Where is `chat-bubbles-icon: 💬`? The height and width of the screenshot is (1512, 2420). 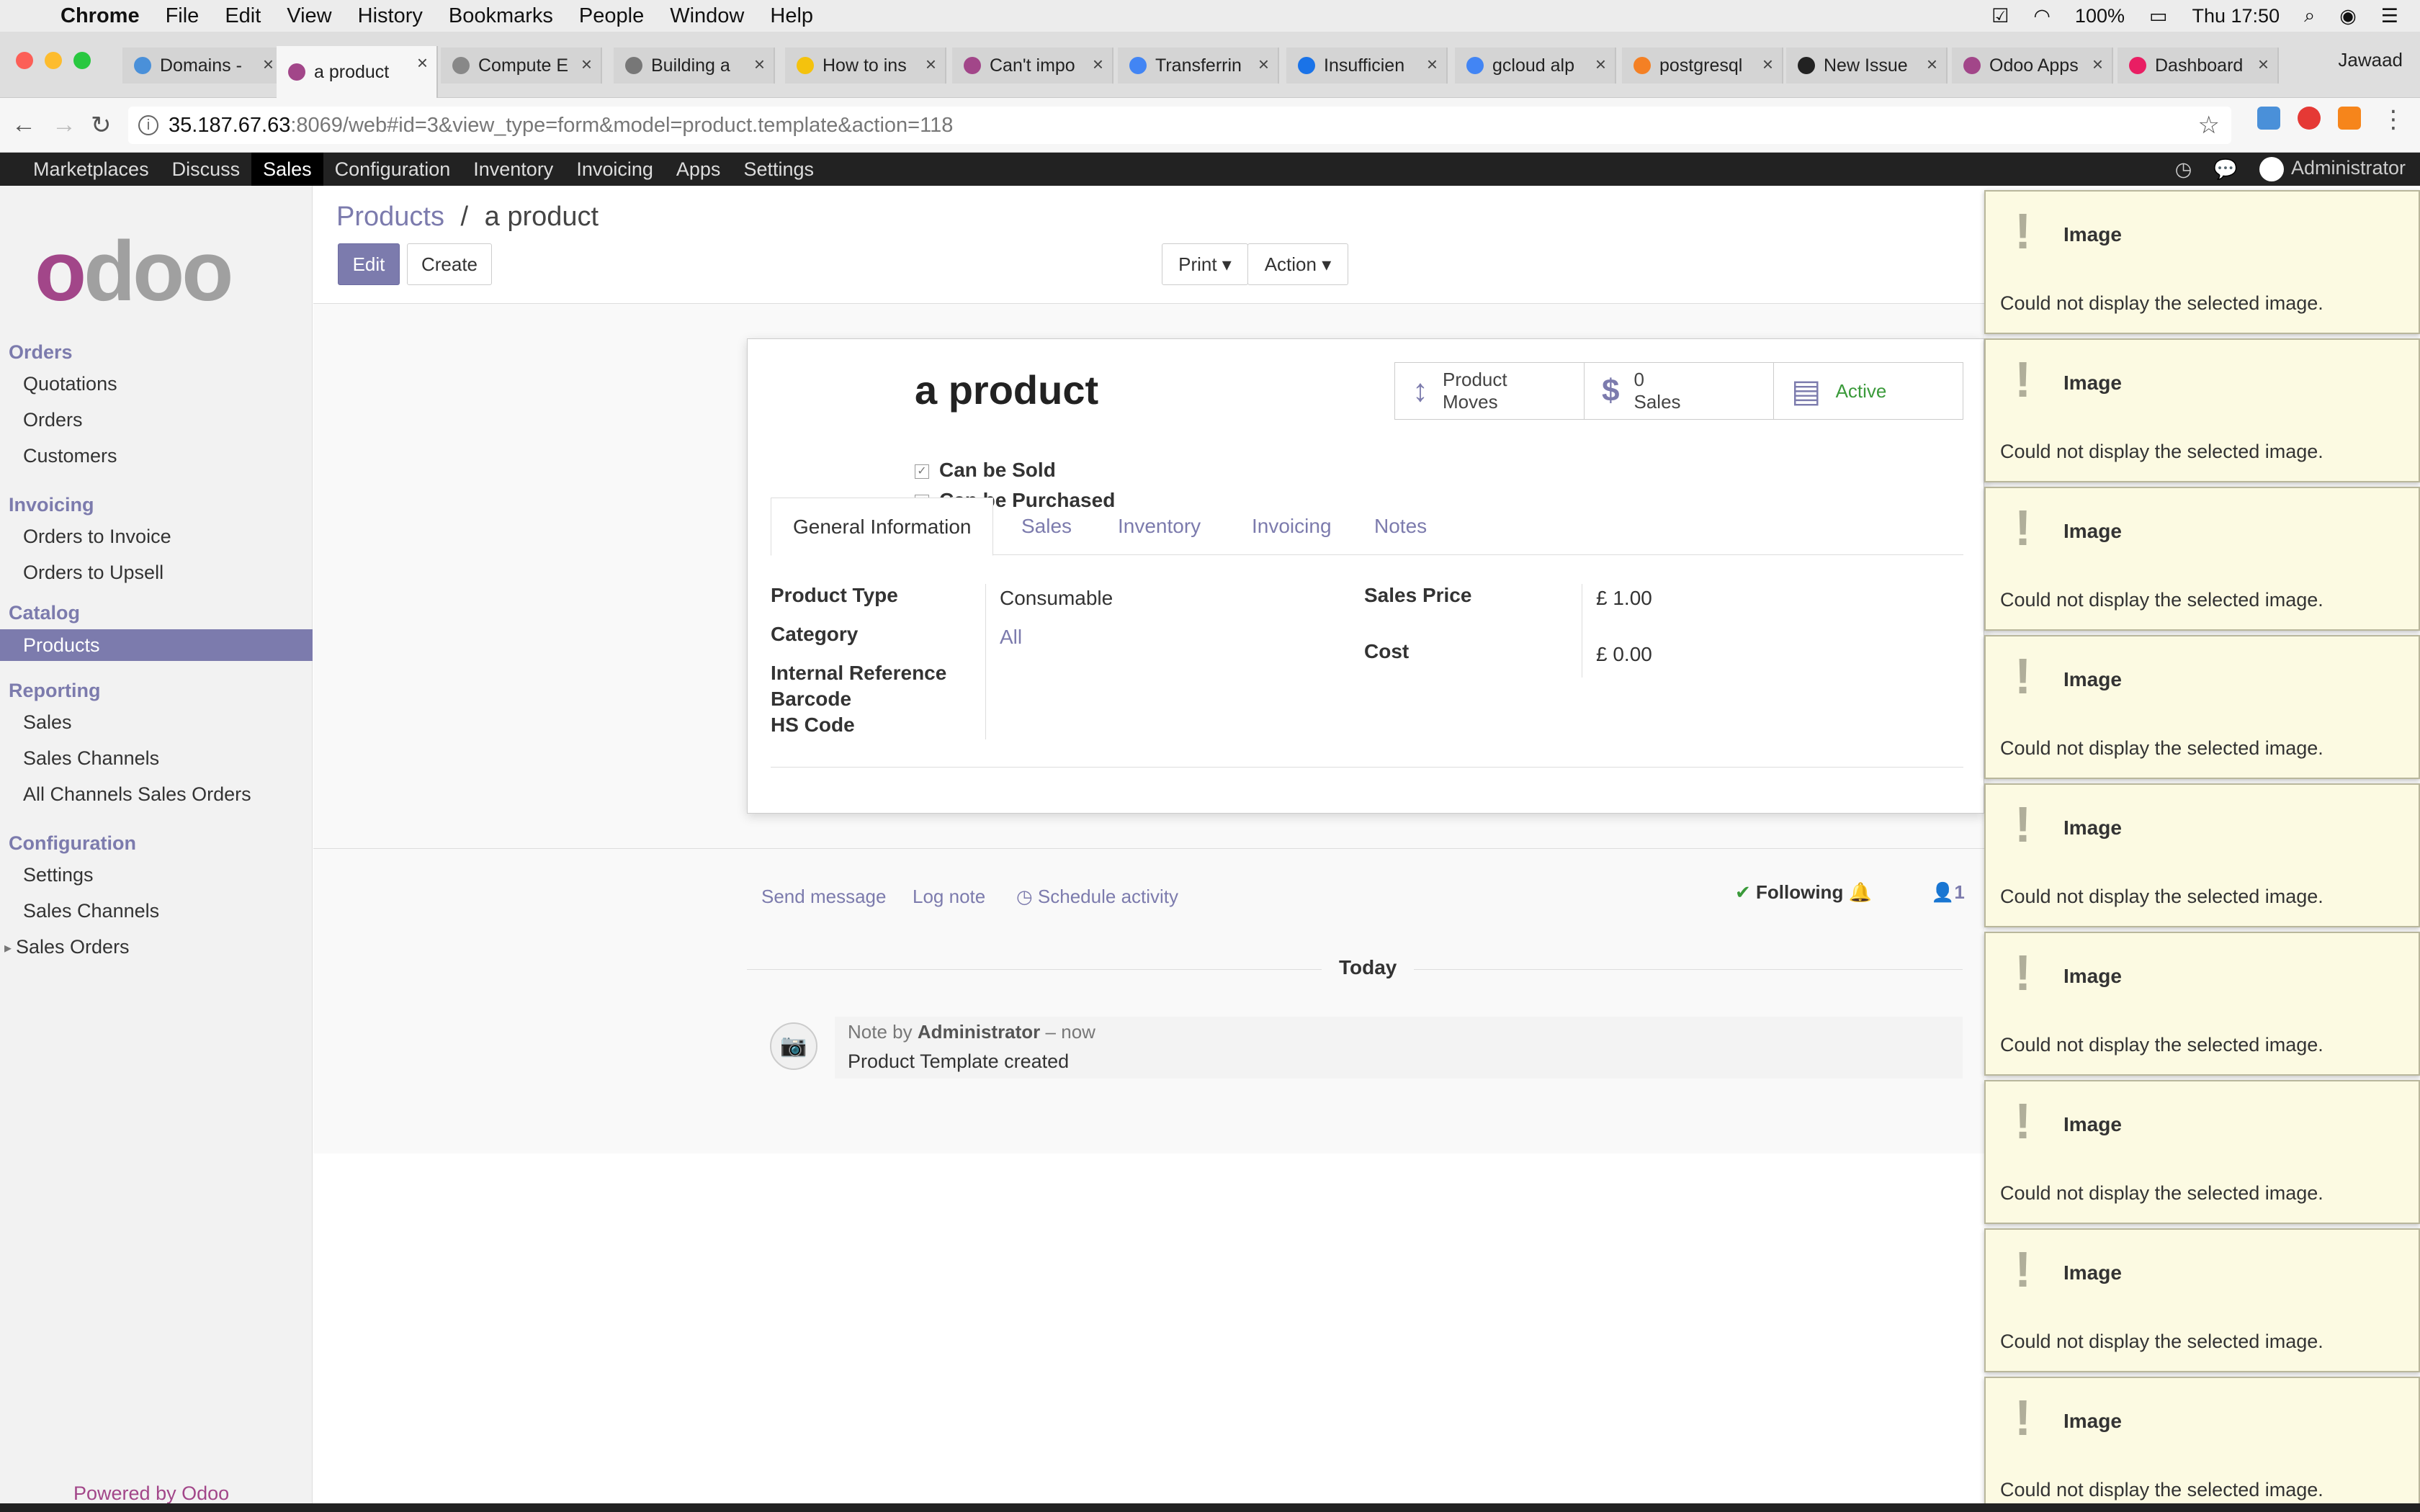
chat-bubbles-icon: 💬 is located at coordinates (2225, 169).